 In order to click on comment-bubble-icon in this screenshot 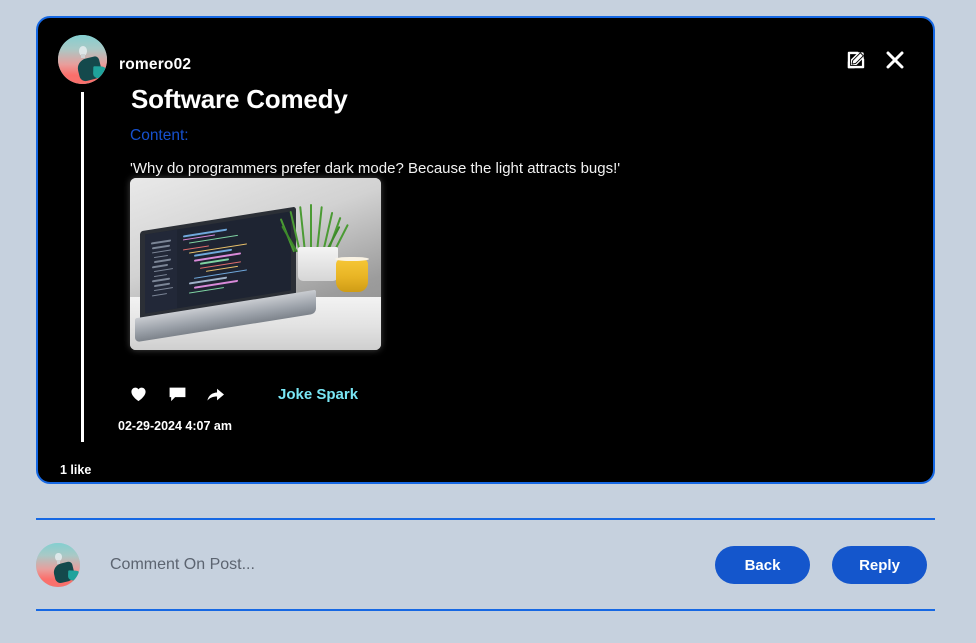, I will do `click(187, 394)`.